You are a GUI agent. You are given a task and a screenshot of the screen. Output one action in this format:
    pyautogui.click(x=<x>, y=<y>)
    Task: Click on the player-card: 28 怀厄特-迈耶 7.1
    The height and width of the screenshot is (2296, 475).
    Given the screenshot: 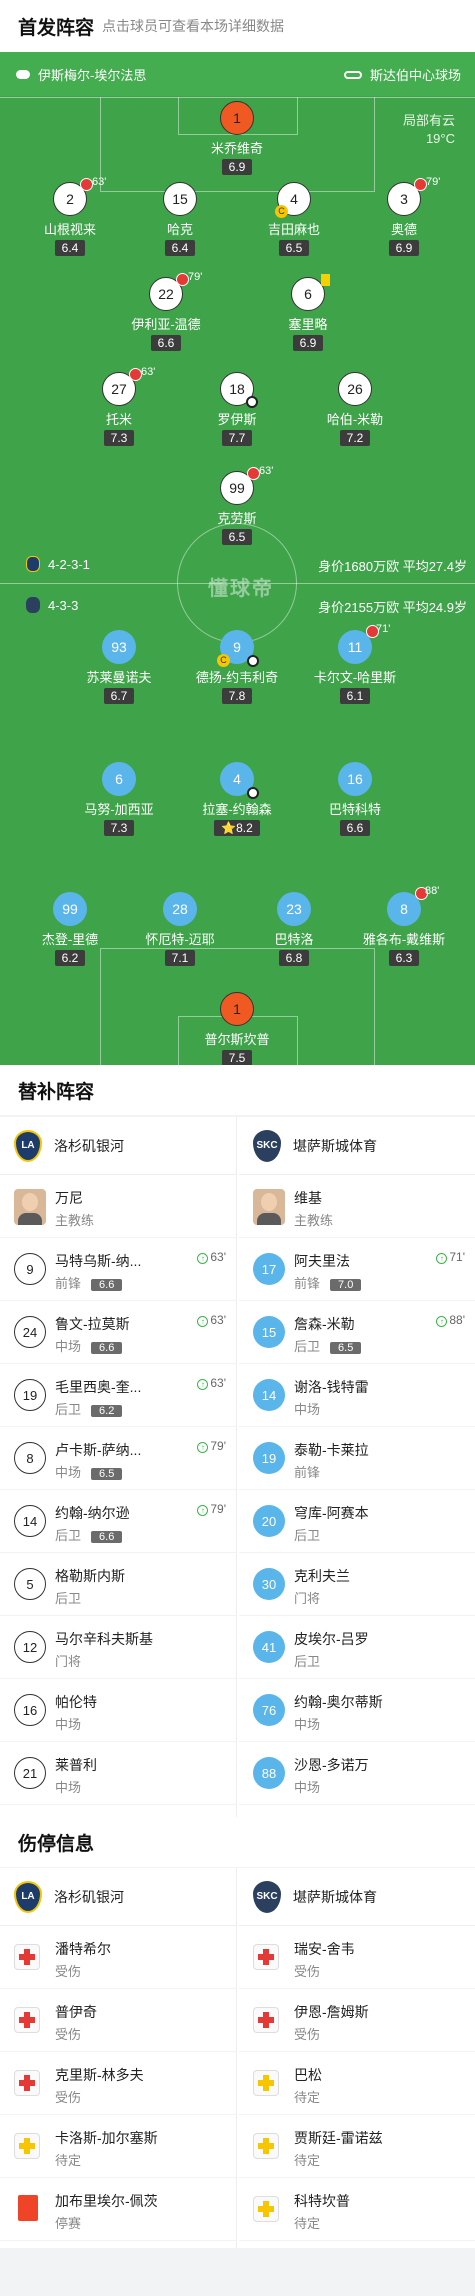 What is the action you would take?
    pyautogui.click(x=180, y=929)
    